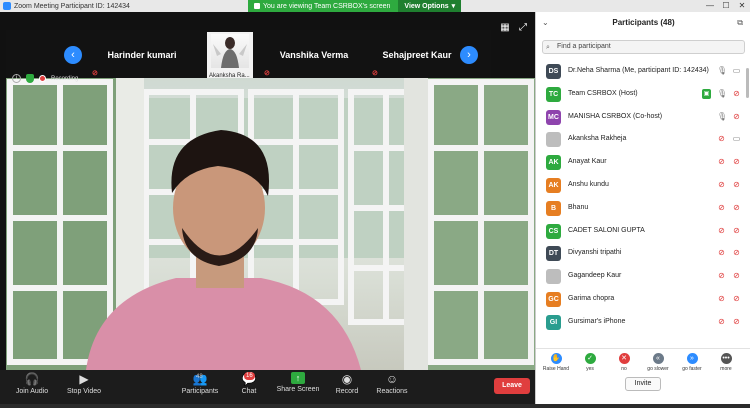  I want to click on participant-name: Team CSRBOX (Host), so click(603, 93).